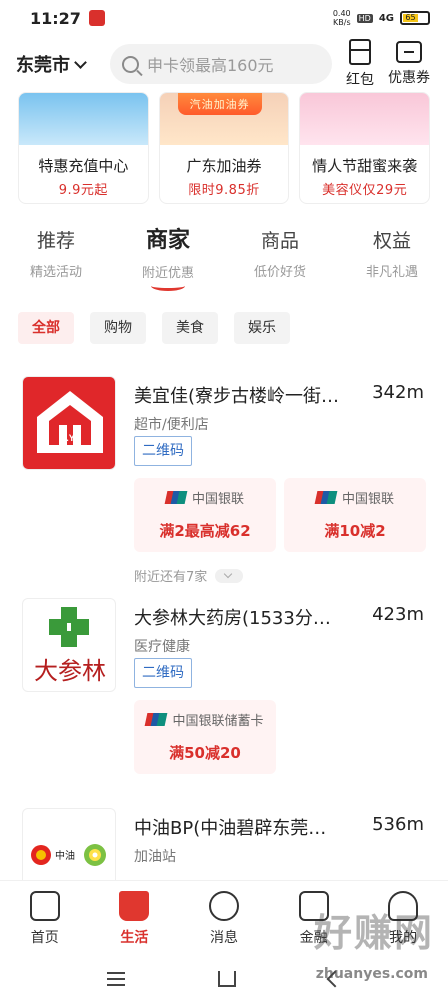  I want to click on nearby-more-toggle: 附近还有7家, so click(189, 575).